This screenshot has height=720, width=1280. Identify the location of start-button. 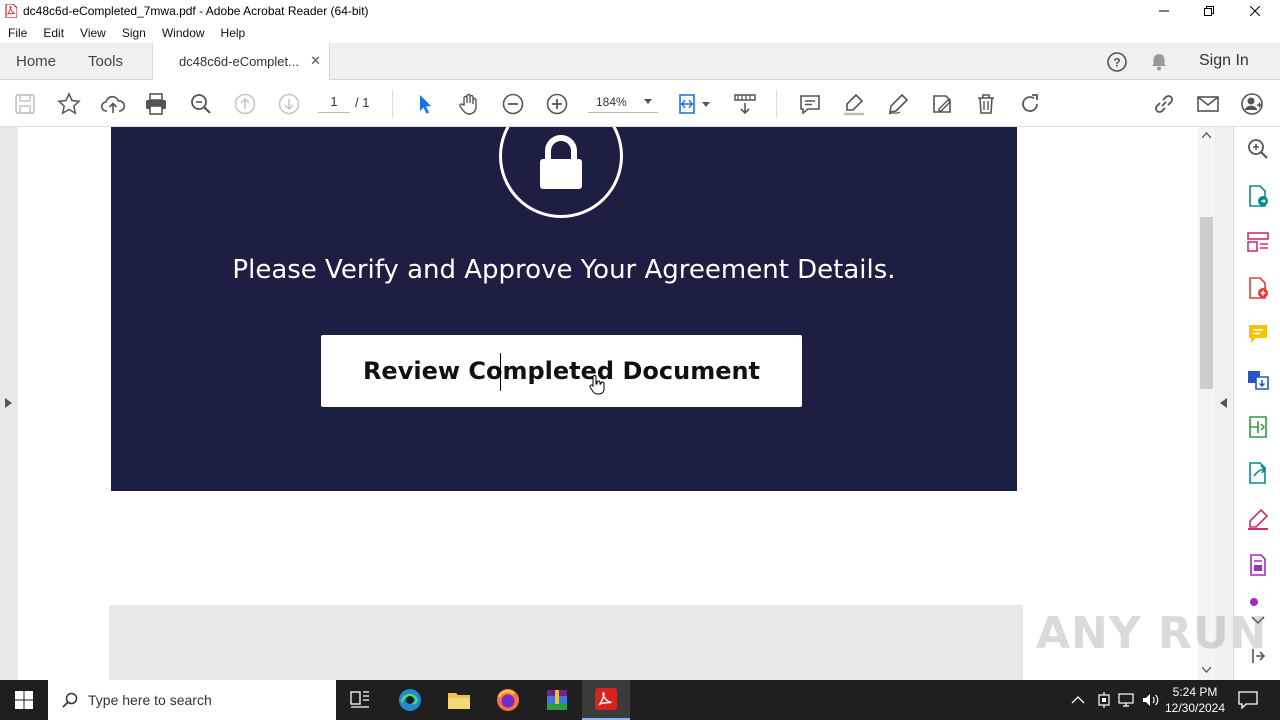
(24, 700).